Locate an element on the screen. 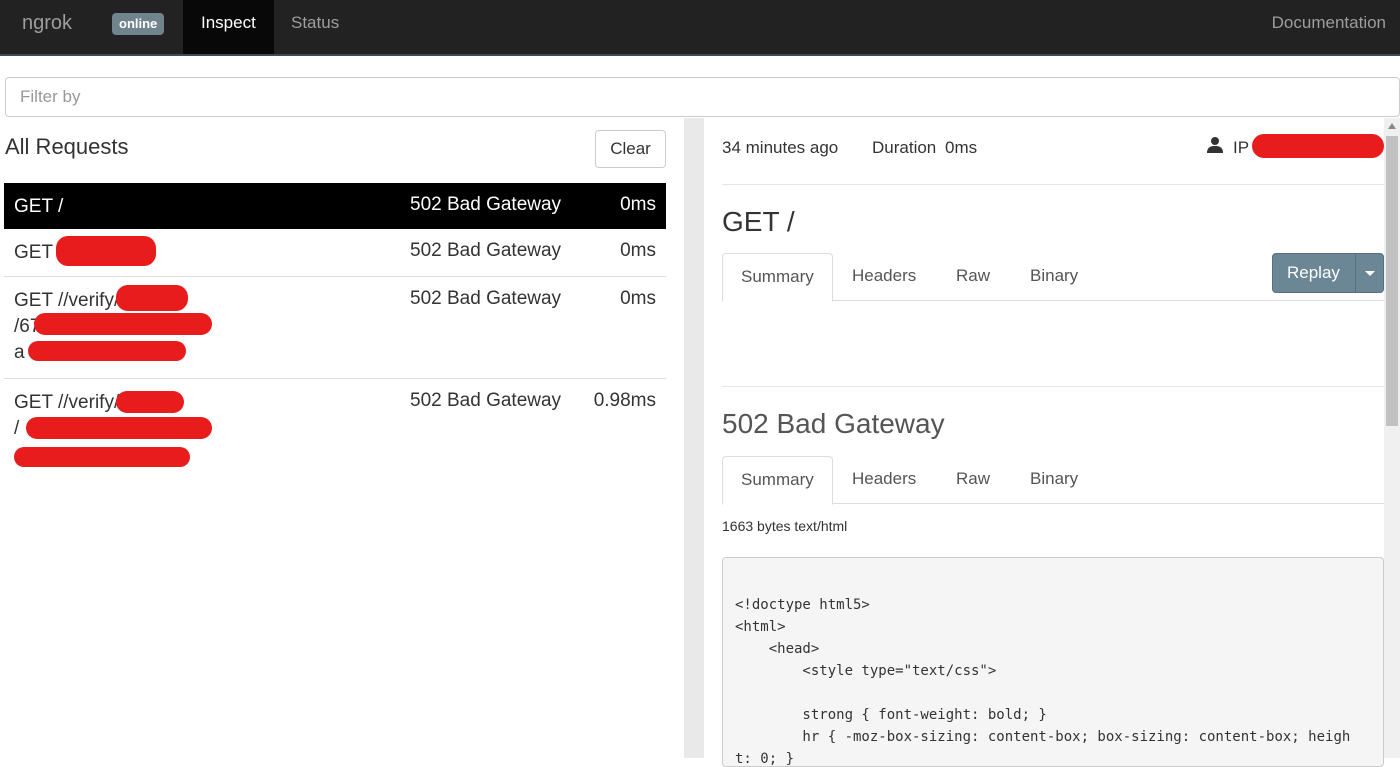  requests-title: All Requests is located at coordinates (67, 146).